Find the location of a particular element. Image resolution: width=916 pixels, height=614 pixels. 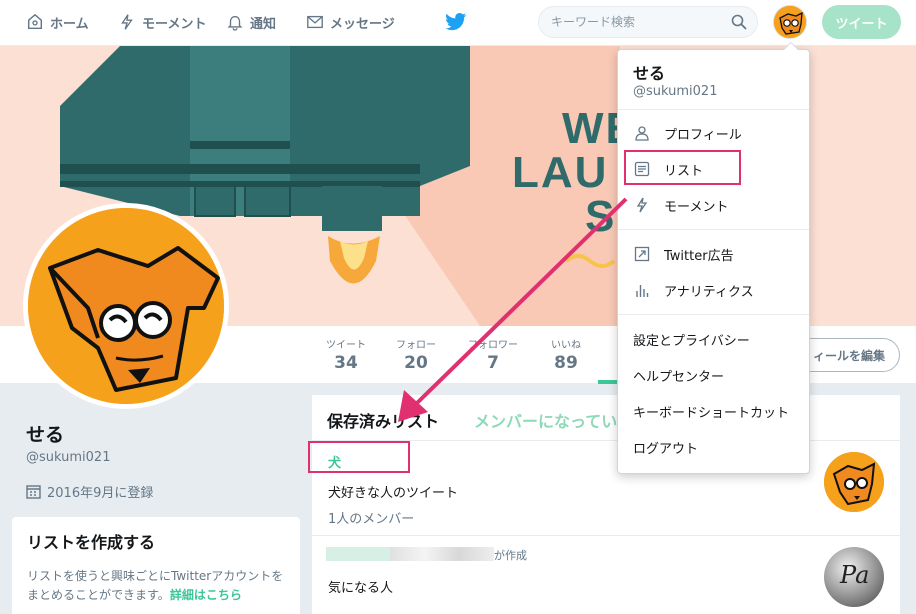

lists-tabs: 保存済みリスト メンバーになってい is located at coordinates (606, 418).